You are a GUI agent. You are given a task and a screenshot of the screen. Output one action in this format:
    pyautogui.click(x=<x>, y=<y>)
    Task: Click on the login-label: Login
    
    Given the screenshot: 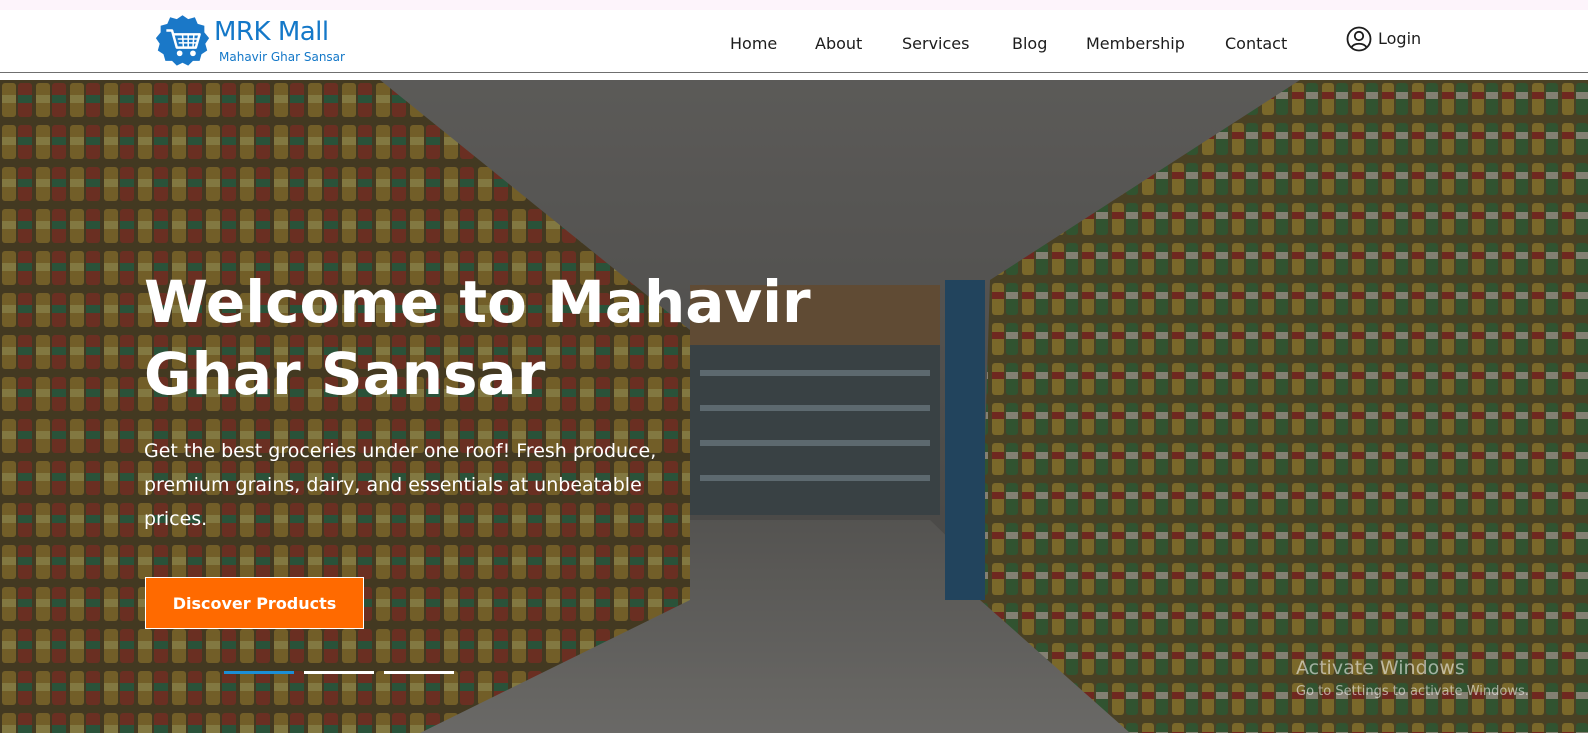 What is the action you would take?
    pyautogui.click(x=1400, y=38)
    